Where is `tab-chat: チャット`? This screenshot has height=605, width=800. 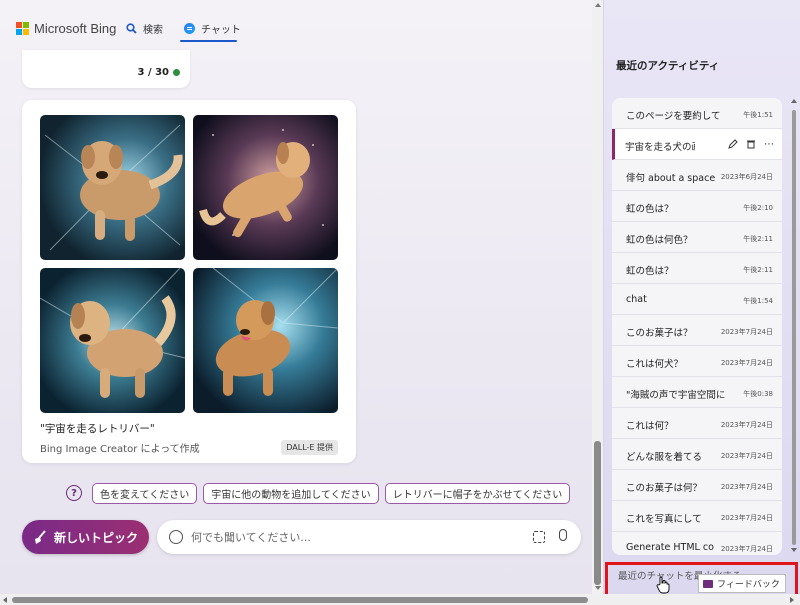
tab-chat: チャット is located at coordinates (212, 28).